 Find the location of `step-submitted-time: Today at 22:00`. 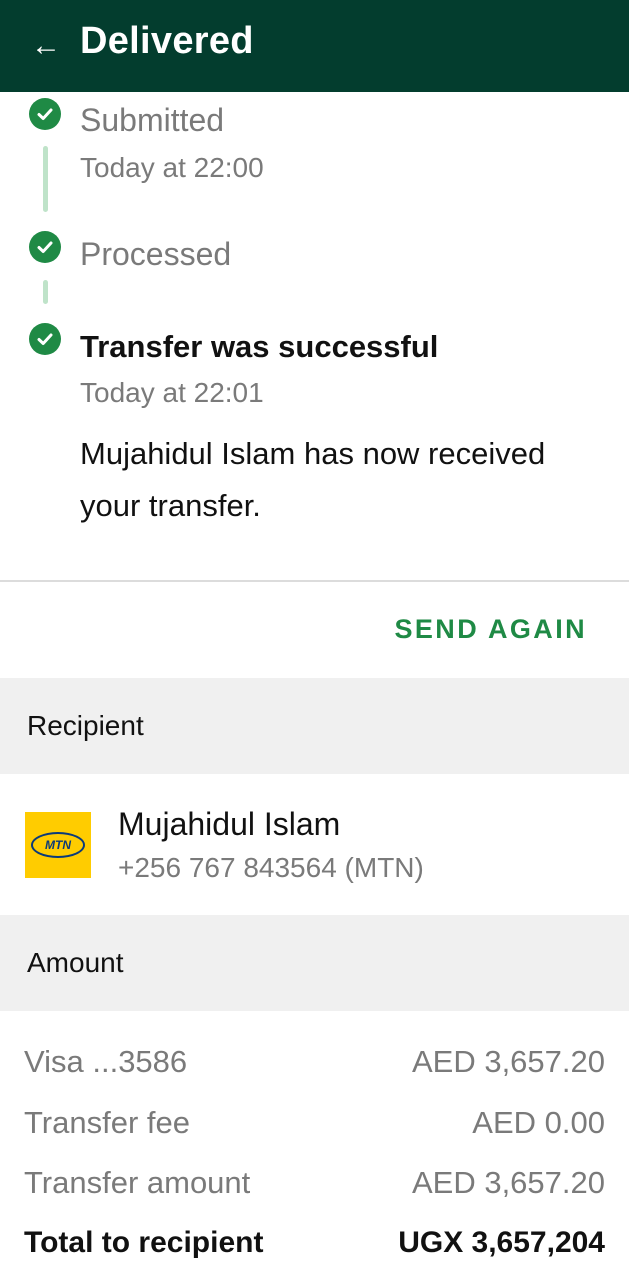

step-submitted-time: Today at 22:00 is located at coordinates (172, 167).